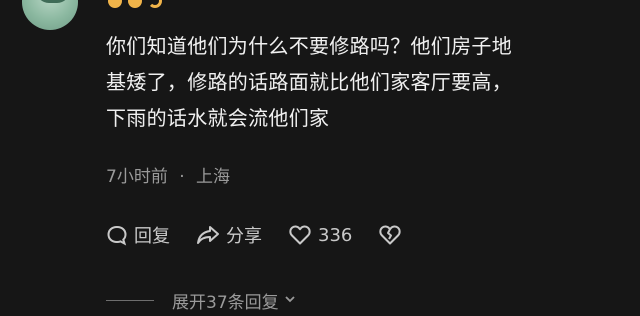  I want to click on comment-location: 上海, so click(213, 177).